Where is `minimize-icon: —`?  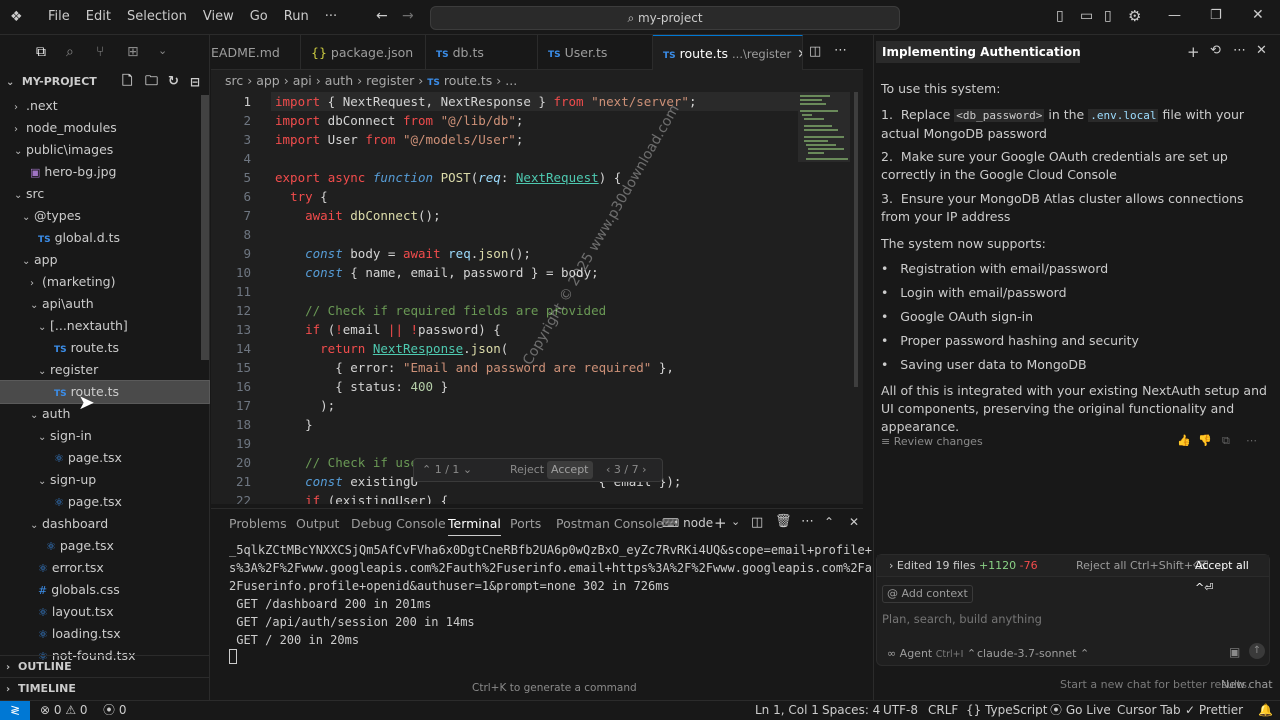
minimize-icon: — is located at coordinates (1174, 15).